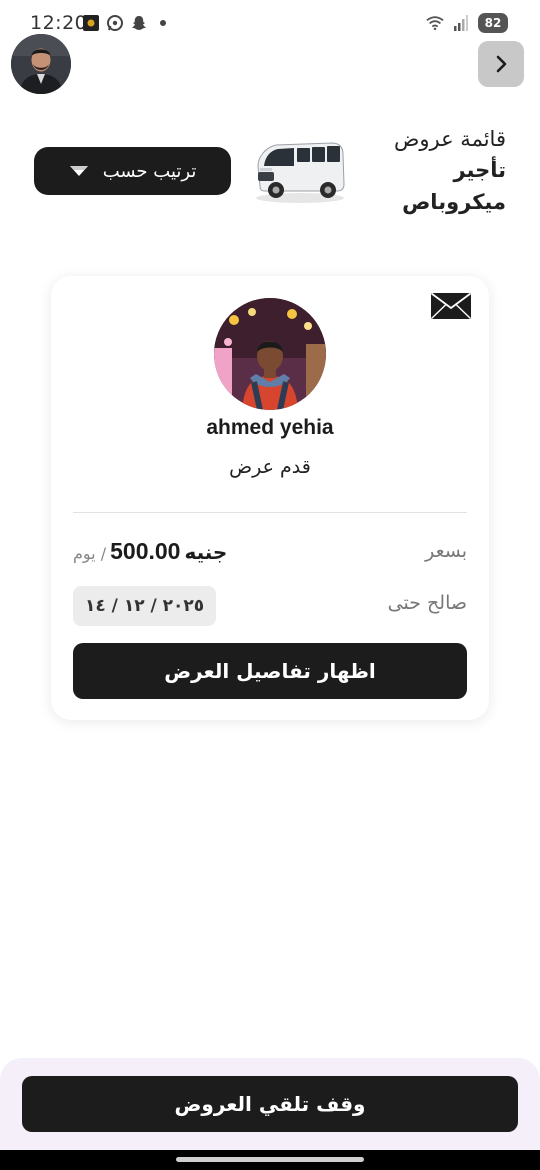 The width and height of the screenshot is (540, 1170). Describe the element at coordinates (270, 554) in the screenshot. I see `price-row: بسعر جنيه 500.00 / يوم` at that location.